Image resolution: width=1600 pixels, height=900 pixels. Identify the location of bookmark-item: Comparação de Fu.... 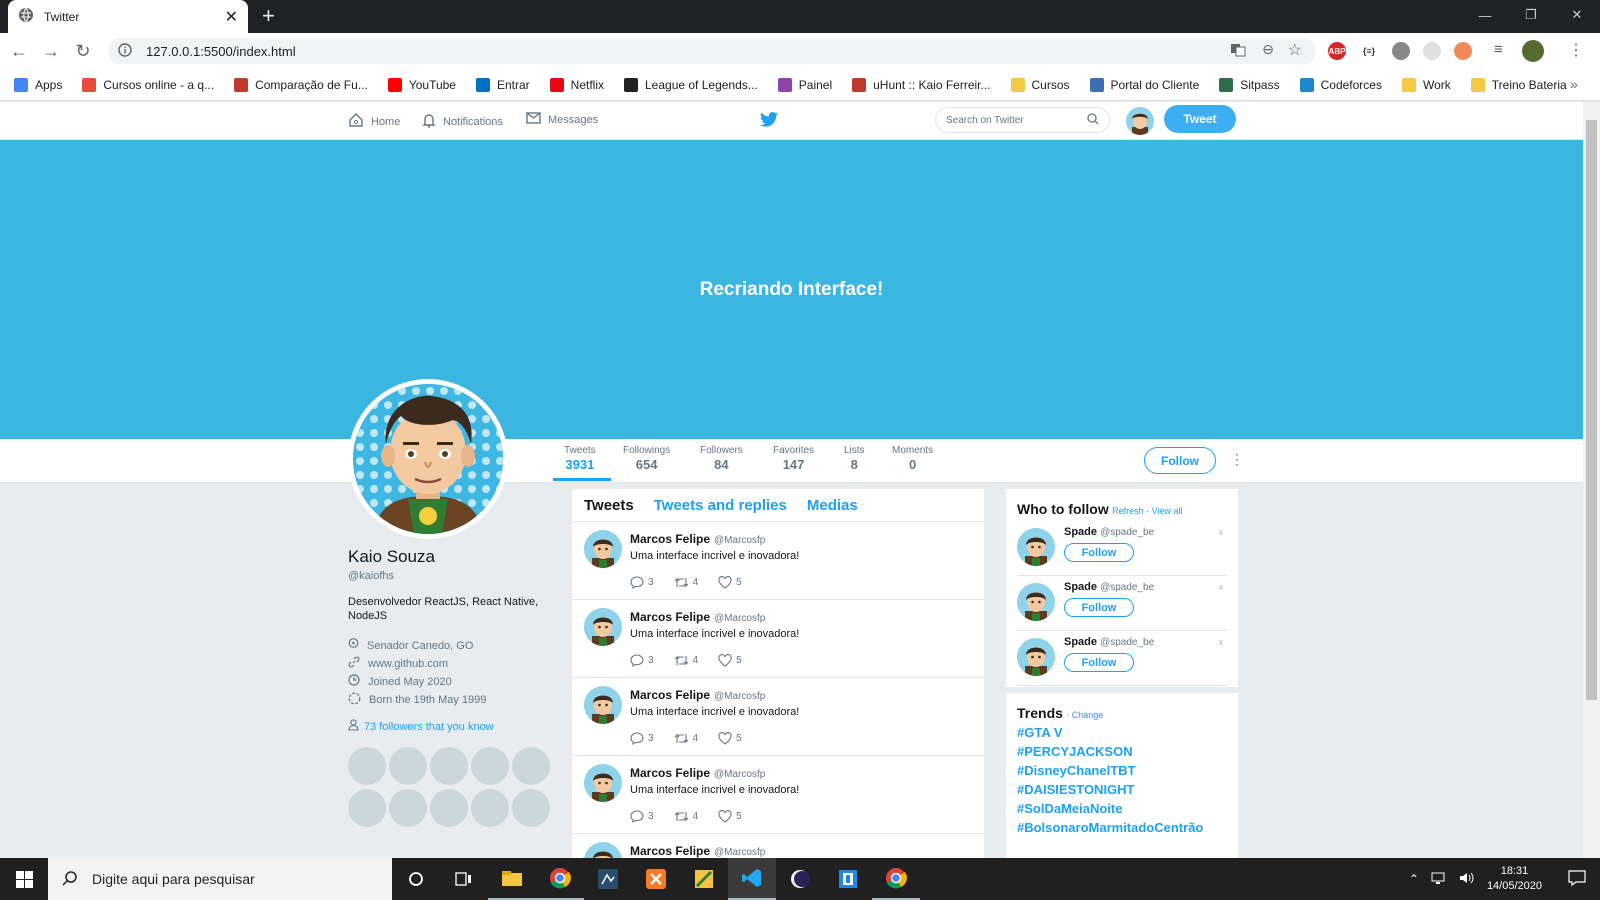
(301, 84).